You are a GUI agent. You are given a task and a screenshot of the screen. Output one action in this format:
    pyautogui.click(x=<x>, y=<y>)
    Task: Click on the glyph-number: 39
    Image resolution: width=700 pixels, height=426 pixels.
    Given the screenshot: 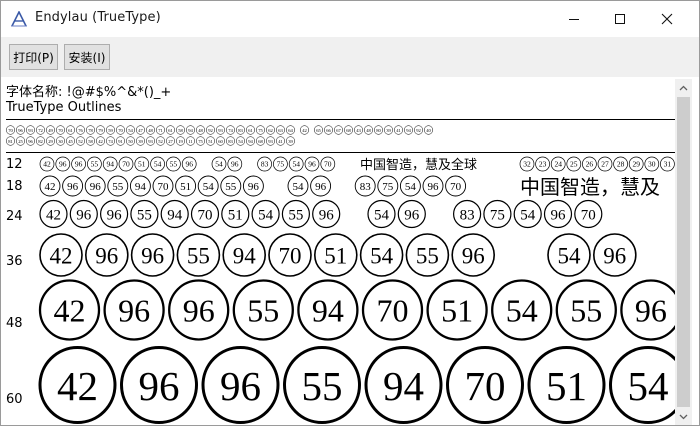 What is the action you would take?
    pyautogui.click(x=140, y=141)
    